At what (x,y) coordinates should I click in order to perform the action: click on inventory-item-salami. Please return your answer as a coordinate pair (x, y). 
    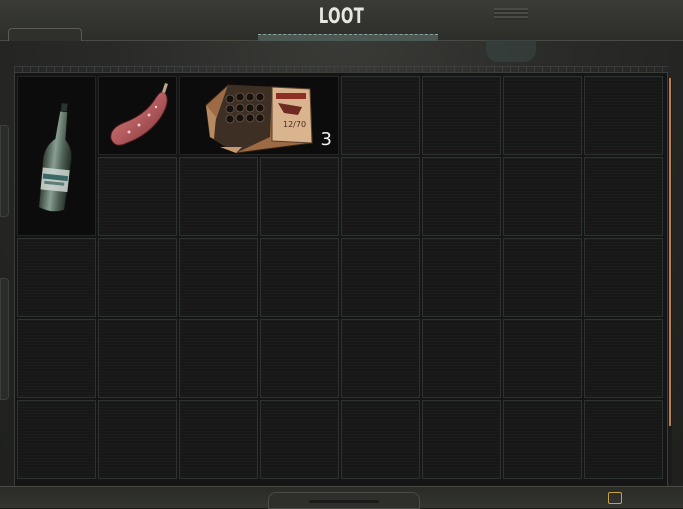
    Looking at the image, I should click on (137, 115).